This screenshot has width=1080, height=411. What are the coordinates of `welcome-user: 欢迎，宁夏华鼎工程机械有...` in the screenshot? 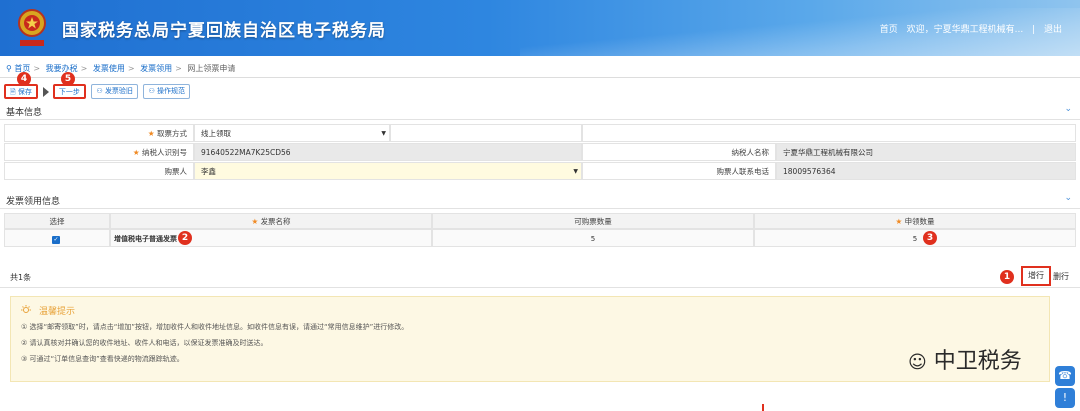 It's located at (965, 30).